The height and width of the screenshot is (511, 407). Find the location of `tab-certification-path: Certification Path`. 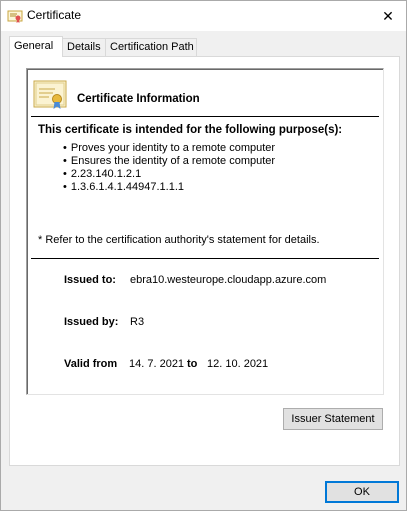

tab-certification-path: Certification Path is located at coordinates (151, 47).